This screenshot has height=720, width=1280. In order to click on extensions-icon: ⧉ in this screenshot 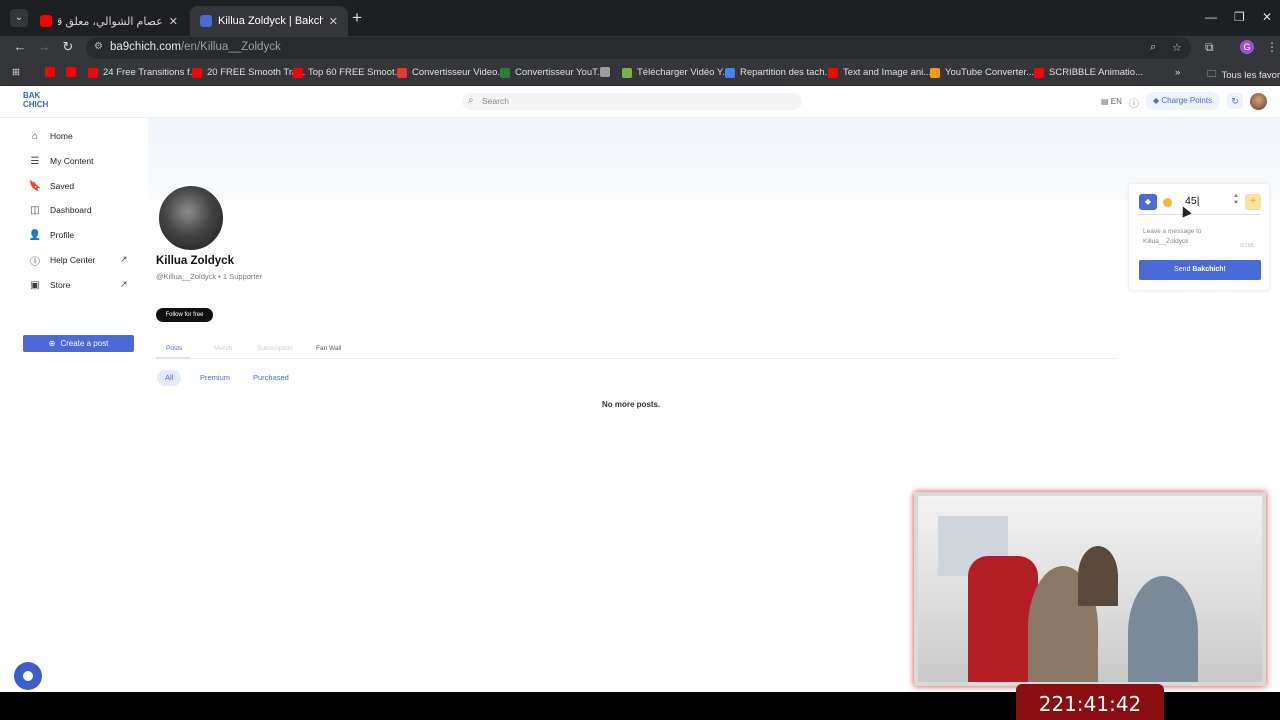, I will do `click(1209, 47)`.